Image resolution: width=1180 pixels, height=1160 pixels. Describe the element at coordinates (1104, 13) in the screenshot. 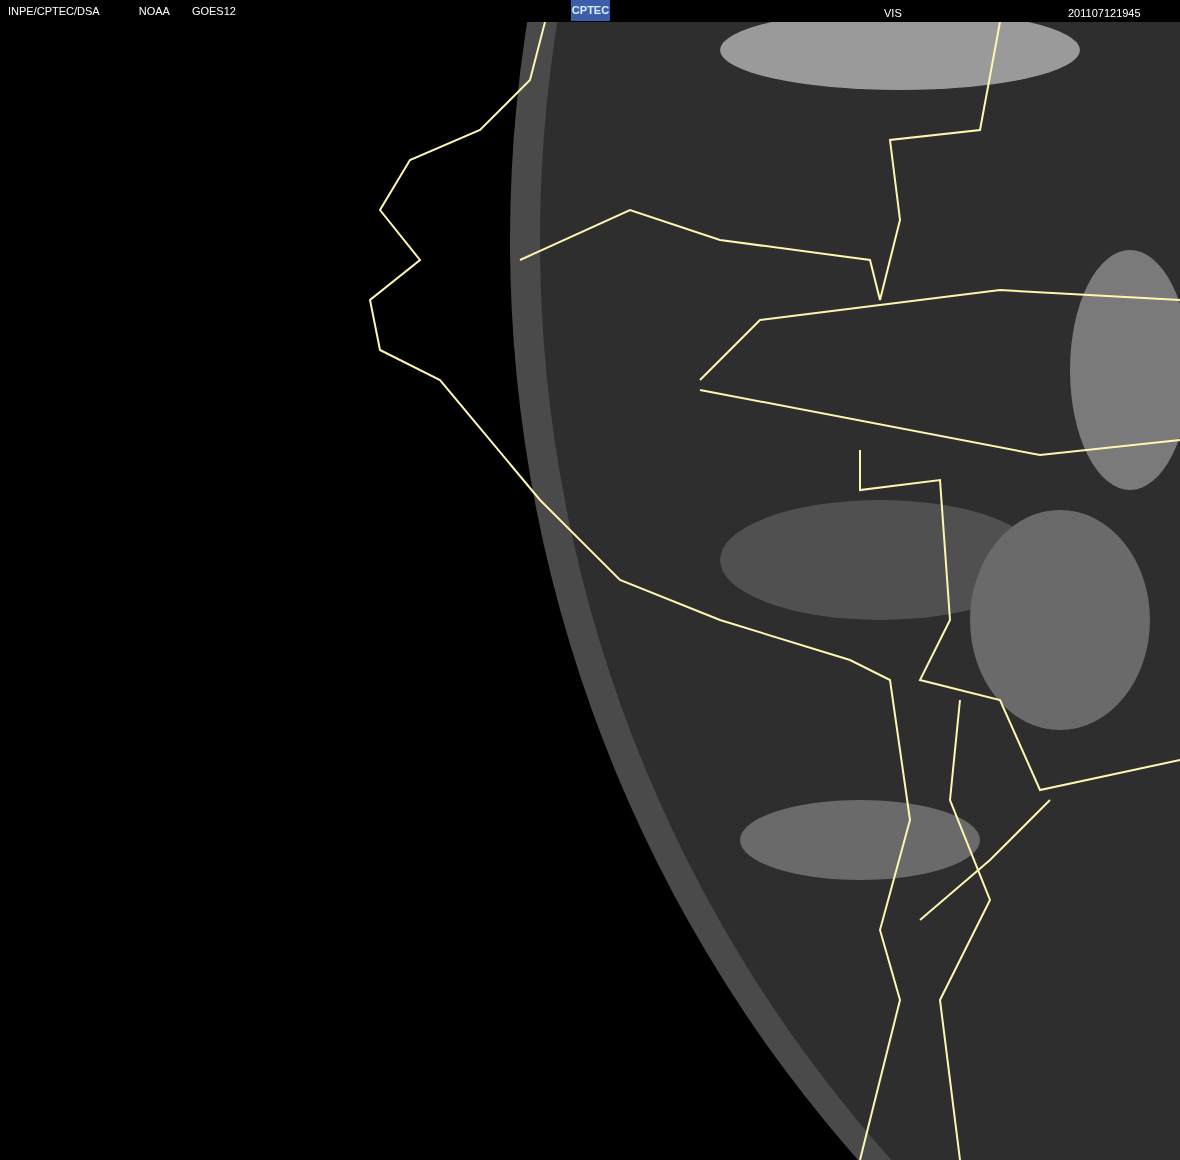

I see `timestamp-label: 201107121945` at that location.